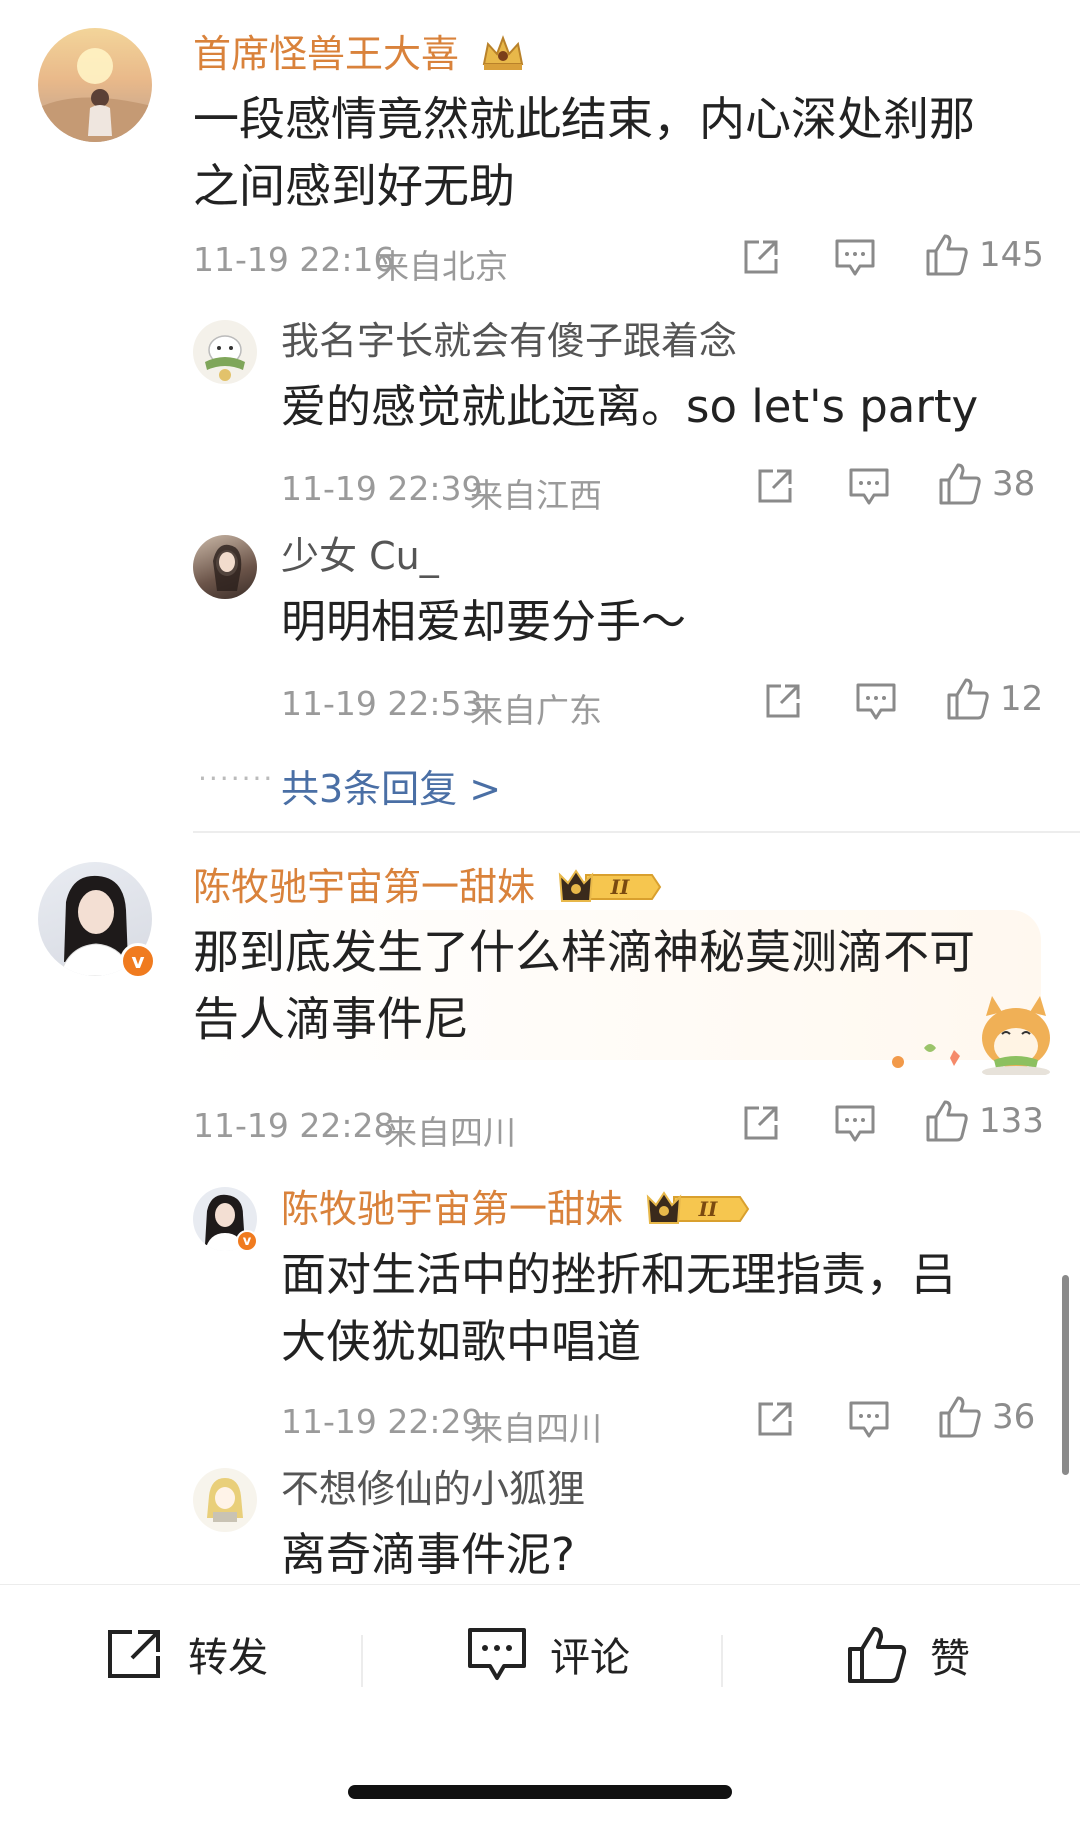  I want to click on like-label: 赞, so click(950, 1659).